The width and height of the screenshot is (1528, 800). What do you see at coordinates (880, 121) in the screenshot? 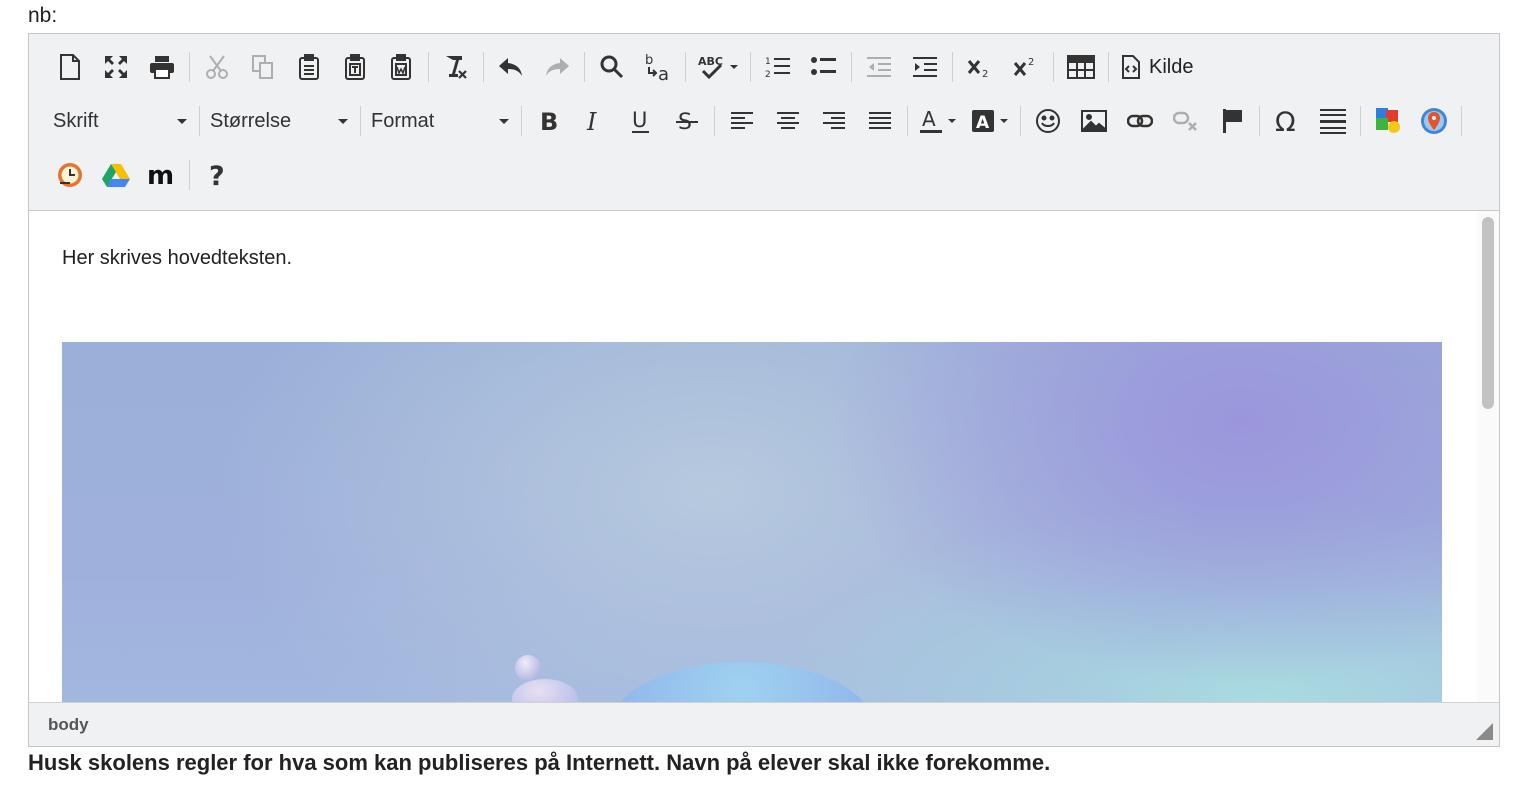
I see `align-justify-icon` at bounding box center [880, 121].